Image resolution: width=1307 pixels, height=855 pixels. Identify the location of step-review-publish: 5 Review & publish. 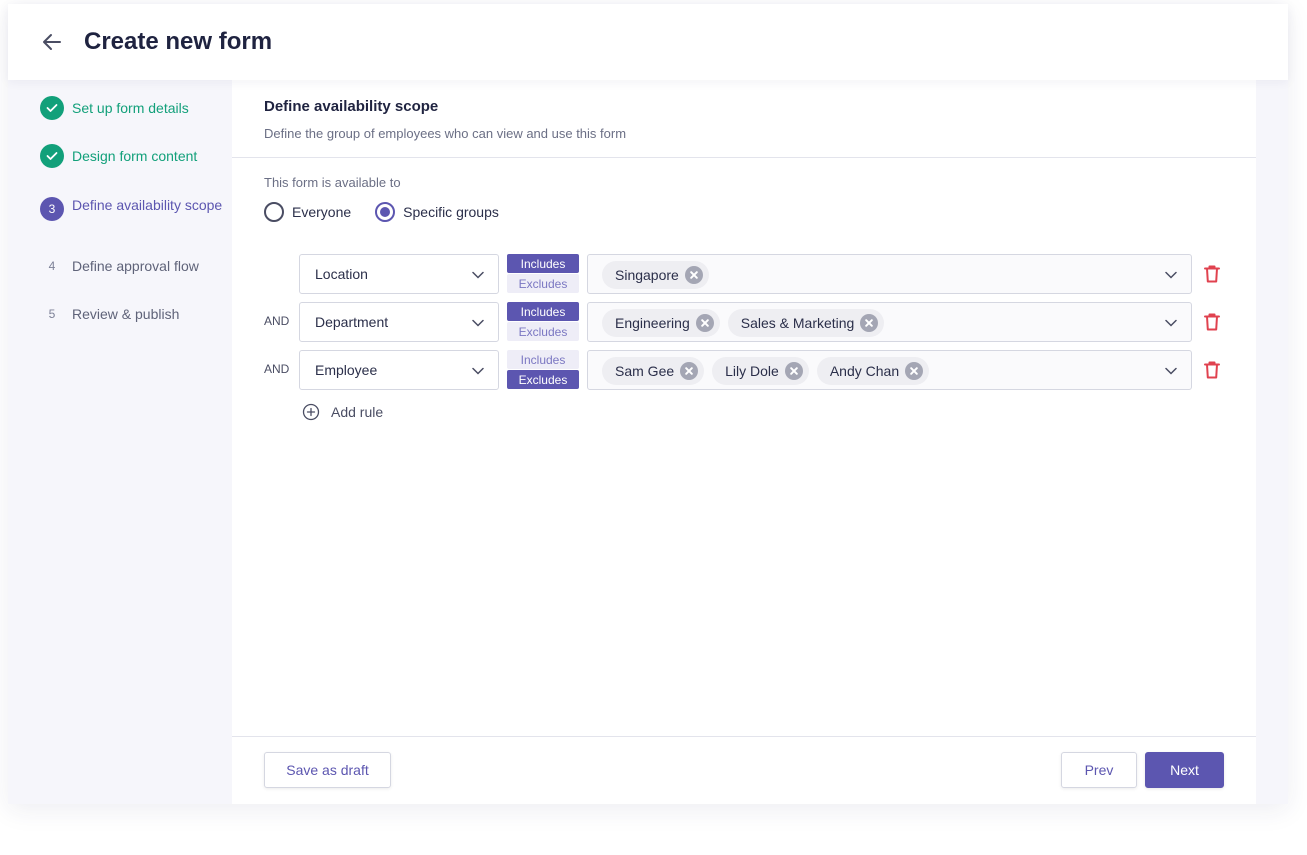
(135, 314).